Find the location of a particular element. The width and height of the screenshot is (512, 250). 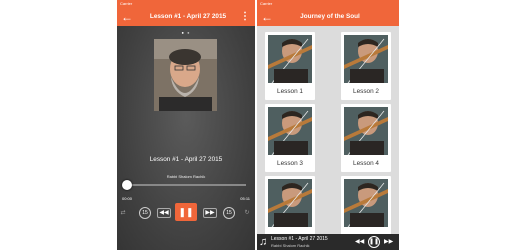

lesson-card: Lesson 3 is located at coordinates (290, 138).